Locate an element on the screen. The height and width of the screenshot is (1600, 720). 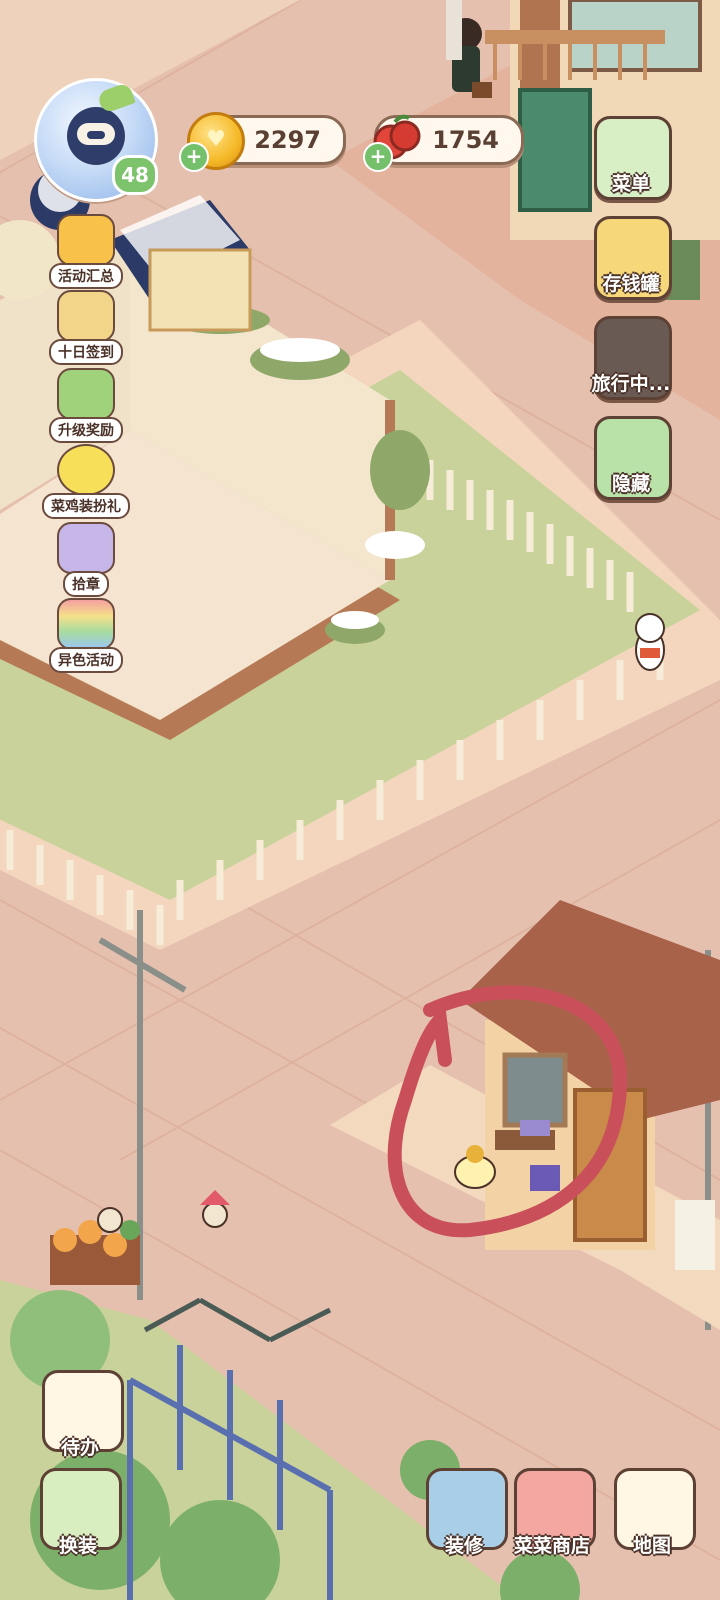
coin-amount: 2297 is located at coordinates (287, 140).